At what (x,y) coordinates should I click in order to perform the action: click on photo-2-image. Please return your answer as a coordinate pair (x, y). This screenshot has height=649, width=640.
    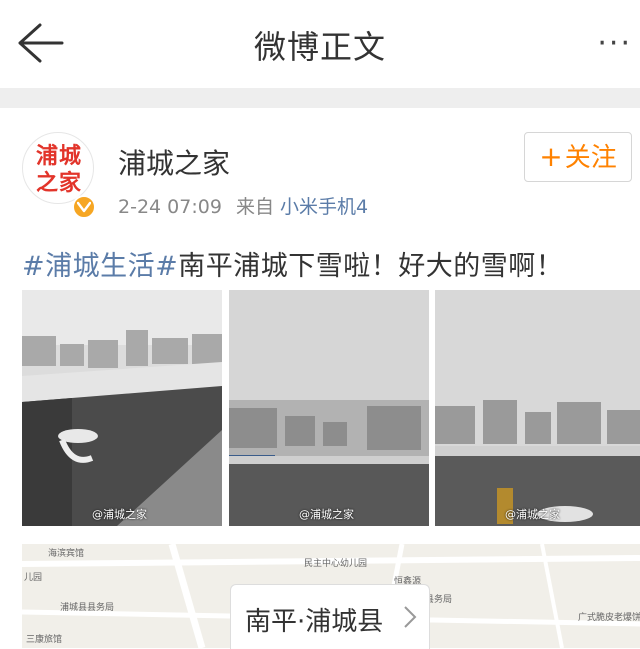
    Looking at the image, I should click on (329, 408).